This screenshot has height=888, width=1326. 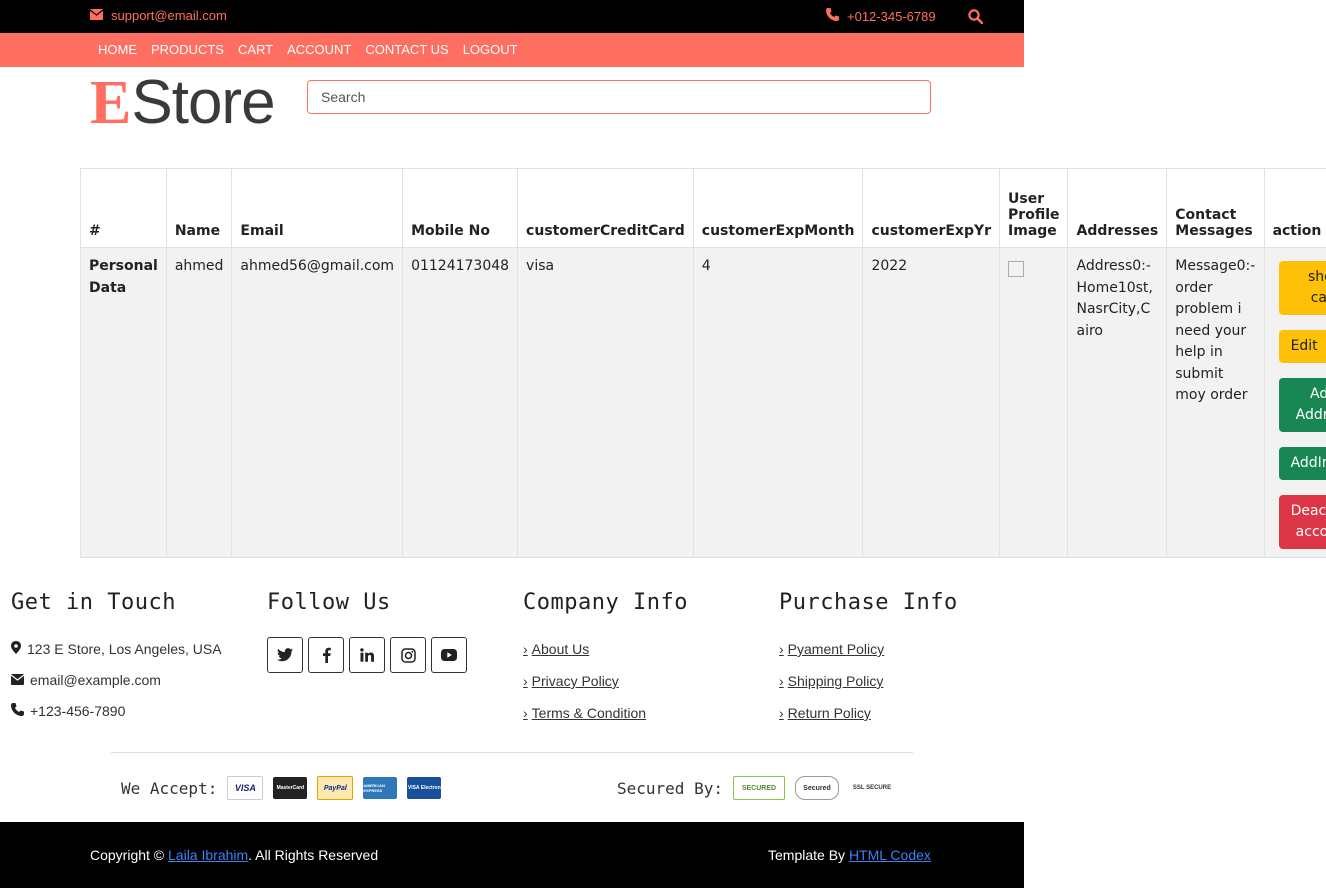 I want to click on nav-logout: LOGOUT, so click(x=490, y=49).